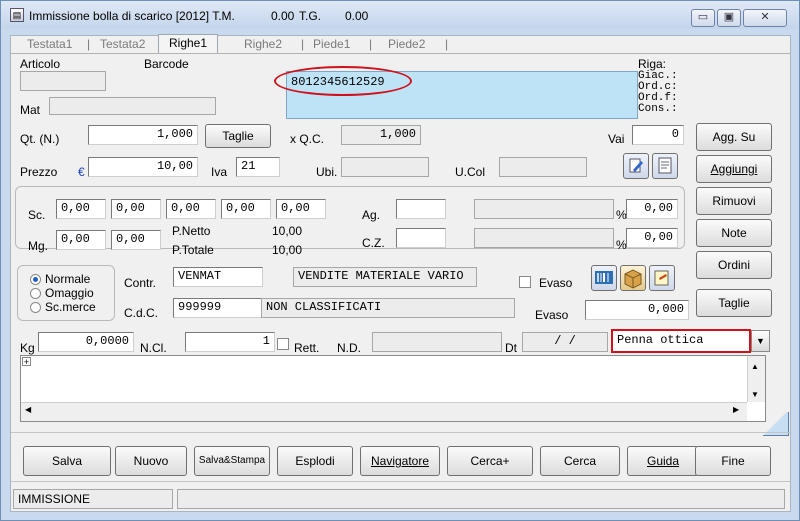 Image resolution: width=800 pixels, height=521 pixels. What do you see at coordinates (132, 106) in the screenshot?
I see `mat-field` at bounding box center [132, 106].